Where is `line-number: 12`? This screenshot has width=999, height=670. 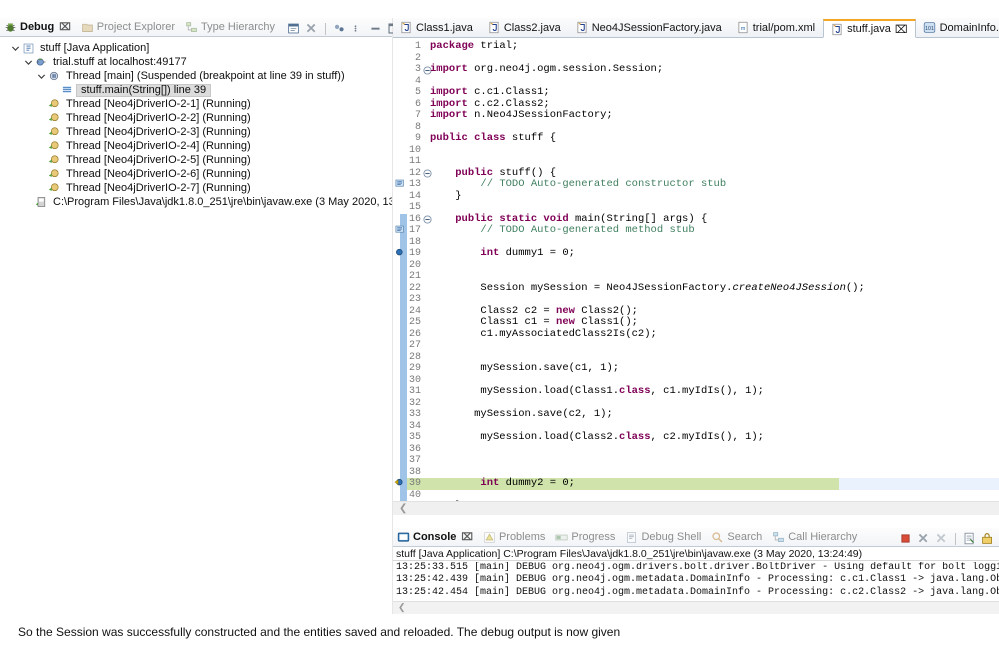
line-number: 12 is located at coordinates (414, 173).